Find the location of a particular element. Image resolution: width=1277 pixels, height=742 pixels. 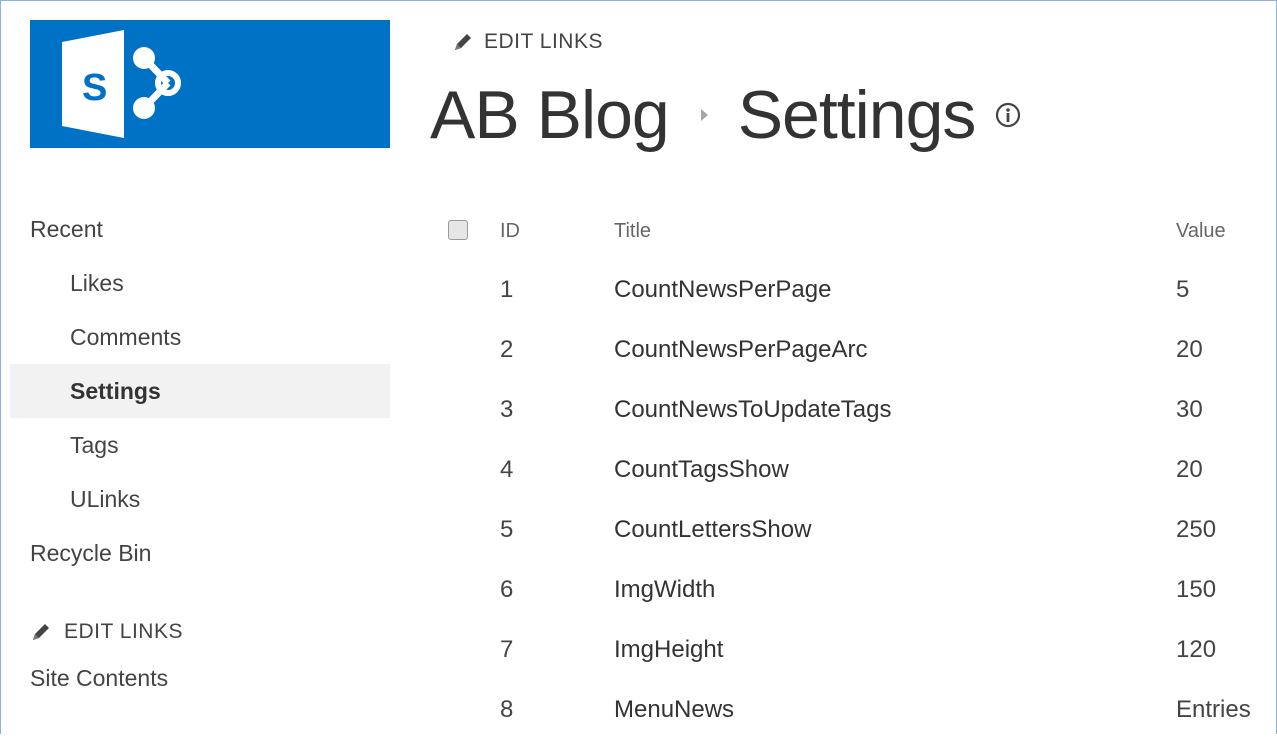

column-header-title: Title is located at coordinates (632, 231).